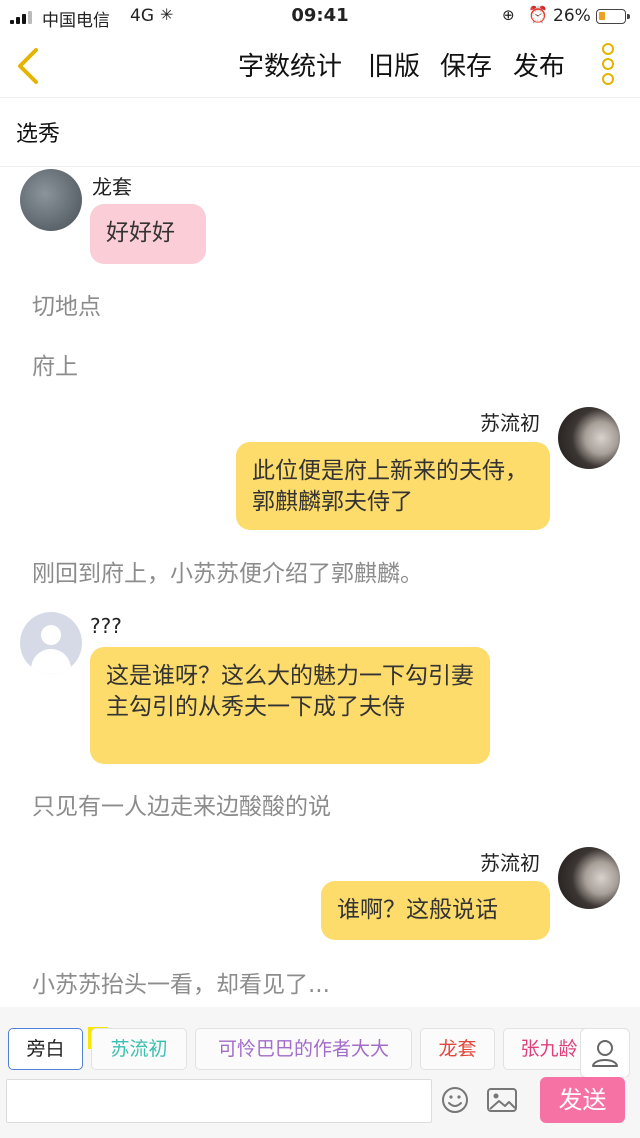  I want to click on image-icon, so click(502, 1100).